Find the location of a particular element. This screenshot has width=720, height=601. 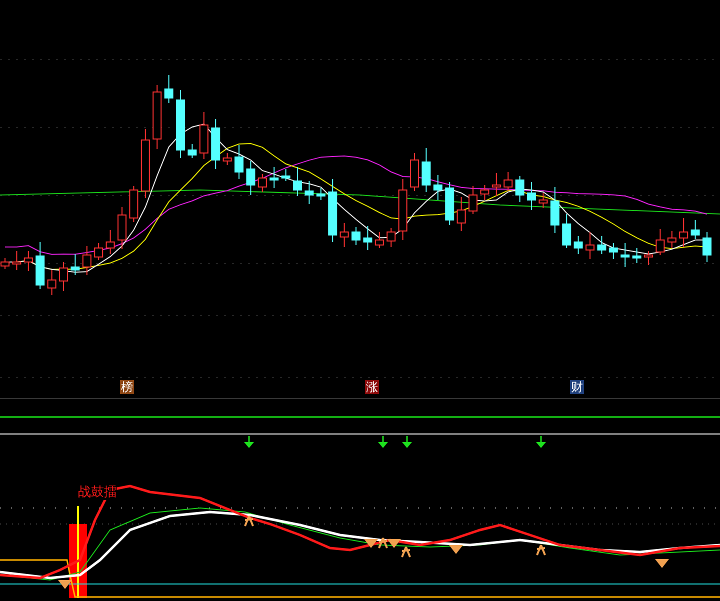

event-tag: 财 is located at coordinates (577, 387).